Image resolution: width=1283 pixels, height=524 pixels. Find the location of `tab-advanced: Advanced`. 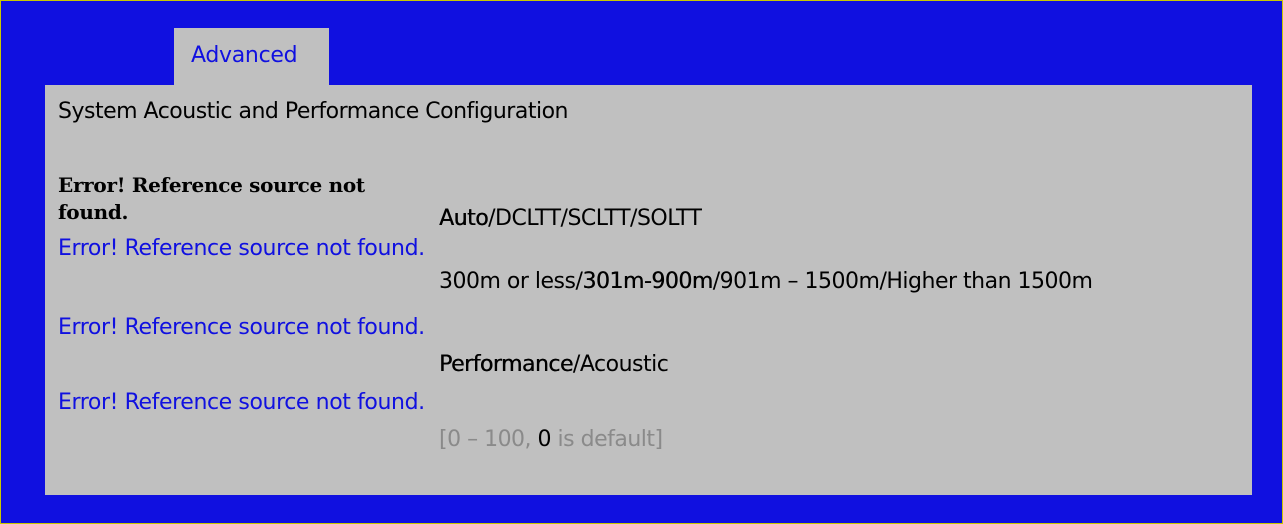

tab-advanced: Advanced is located at coordinates (251, 56).